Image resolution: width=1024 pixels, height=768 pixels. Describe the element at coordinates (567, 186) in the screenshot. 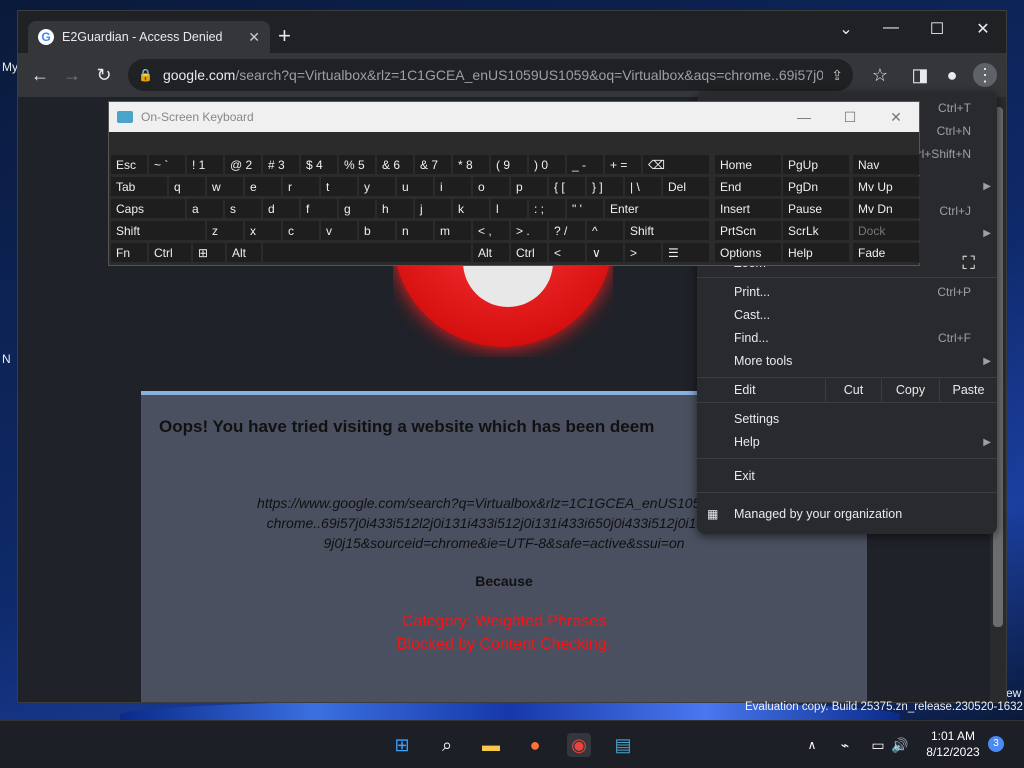

I see `osk-key: { [` at that location.